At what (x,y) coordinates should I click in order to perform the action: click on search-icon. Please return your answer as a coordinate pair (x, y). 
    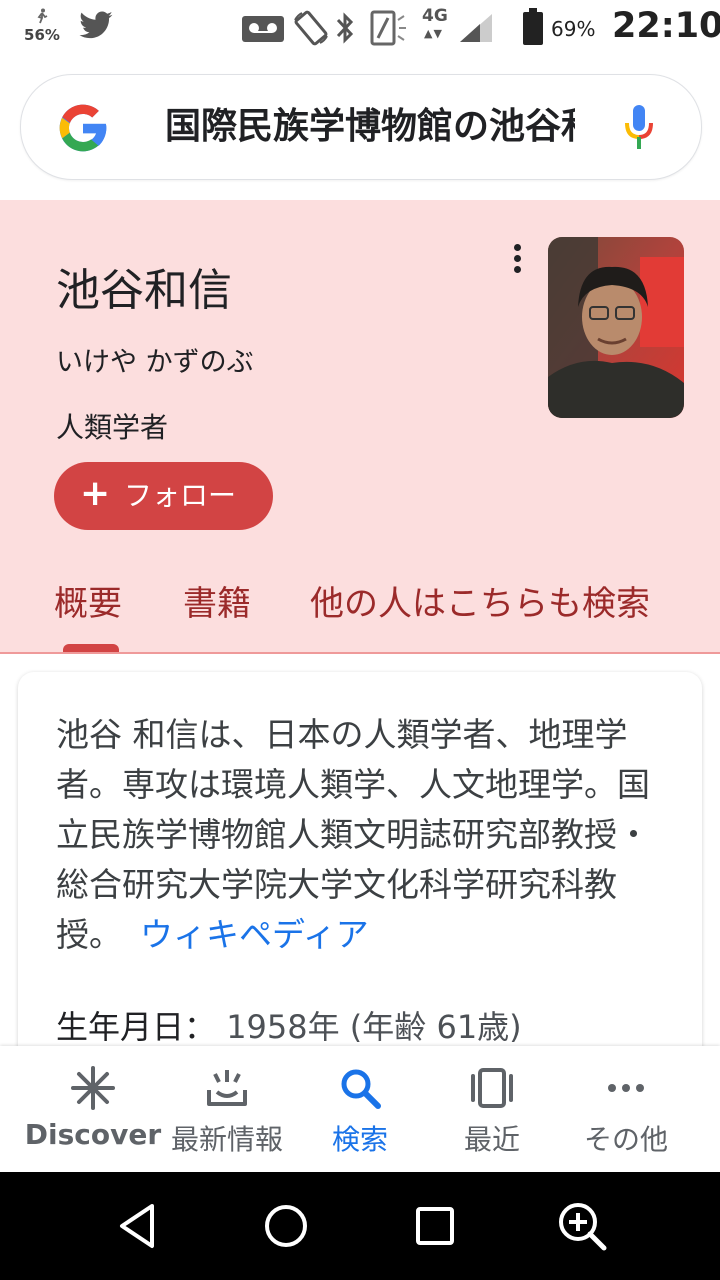
    Looking at the image, I should click on (361, 1089).